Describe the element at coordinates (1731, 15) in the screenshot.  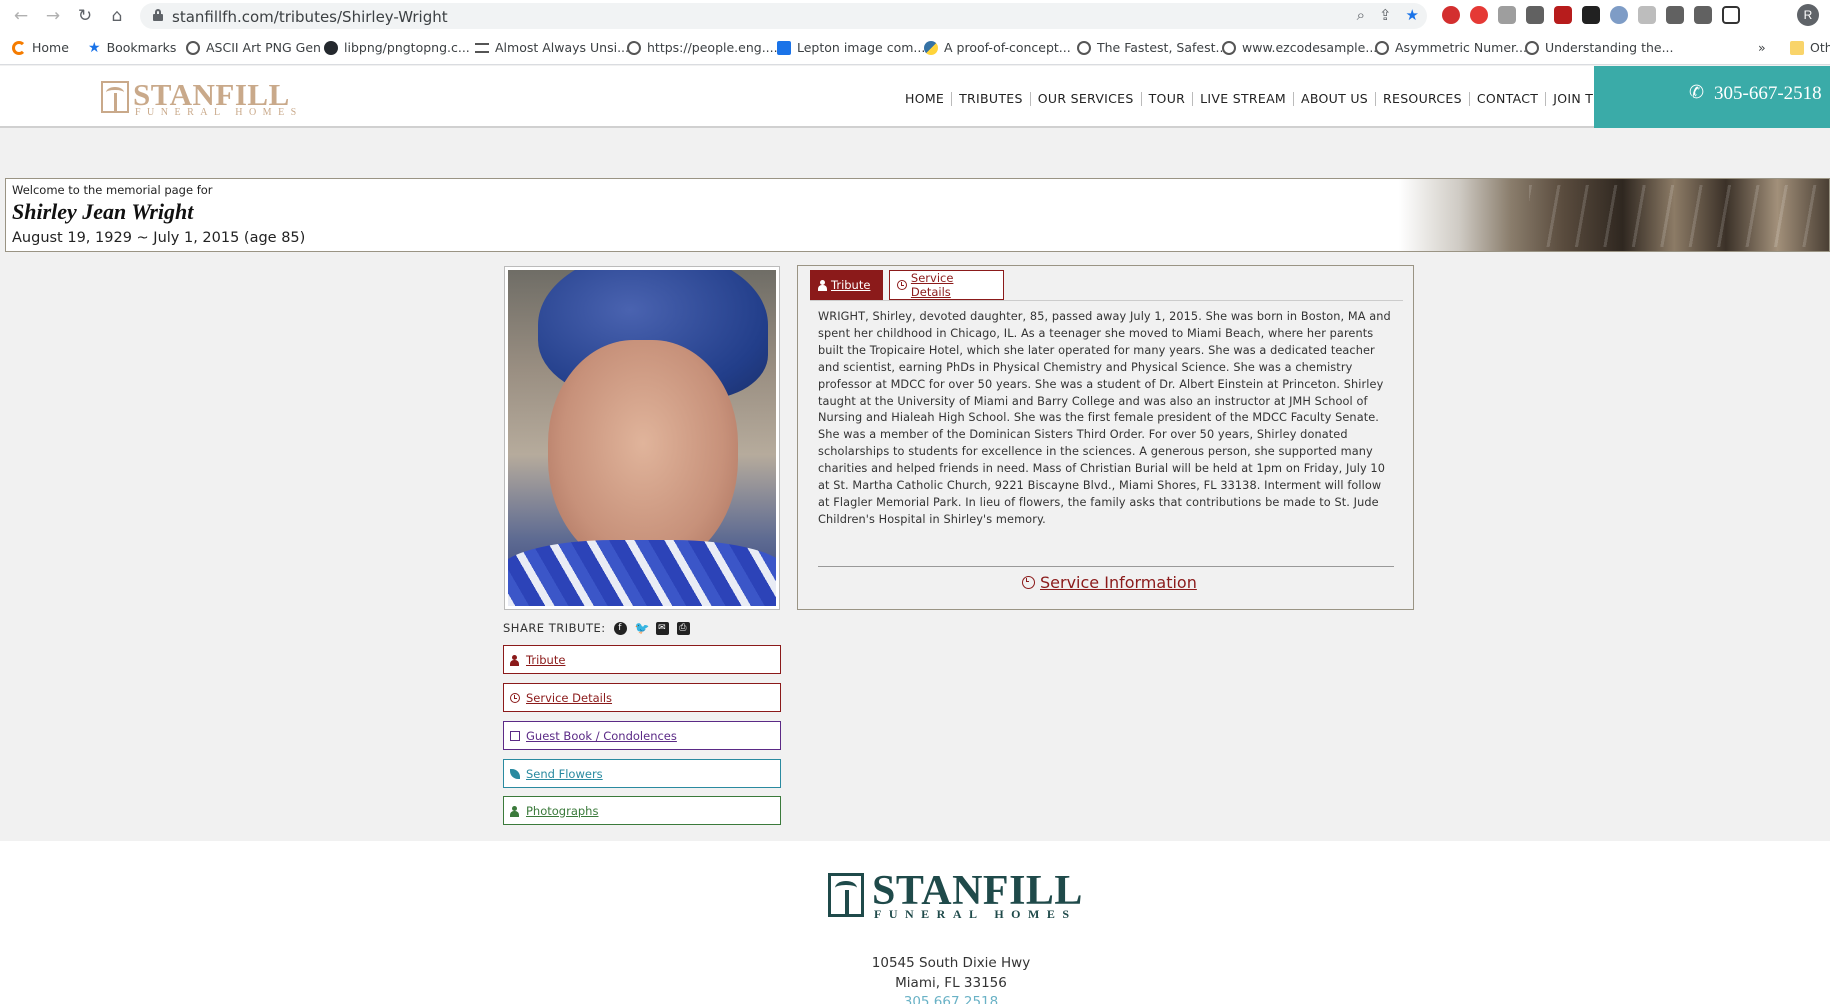
I see `side-panel-icon` at that location.